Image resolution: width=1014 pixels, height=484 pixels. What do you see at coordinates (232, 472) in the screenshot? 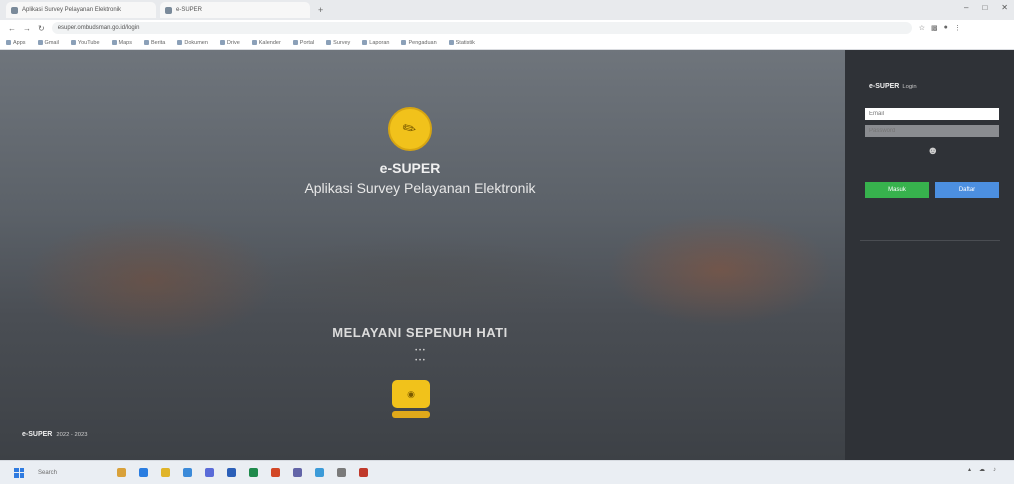
I see `word-icon` at bounding box center [232, 472].